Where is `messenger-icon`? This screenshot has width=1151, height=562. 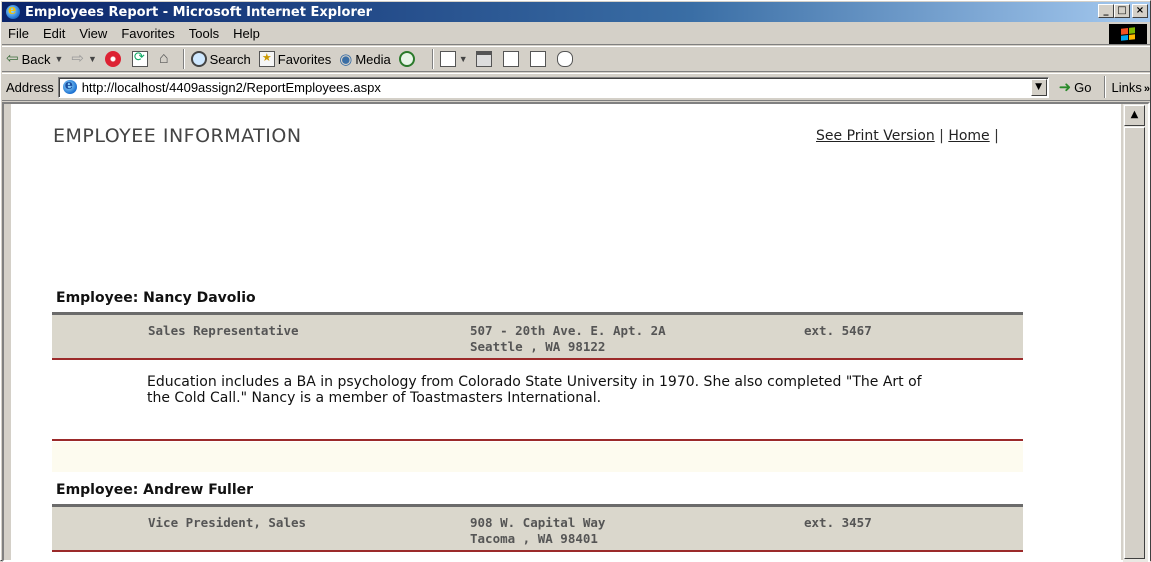 messenger-icon is located at coordinates (564, 59).